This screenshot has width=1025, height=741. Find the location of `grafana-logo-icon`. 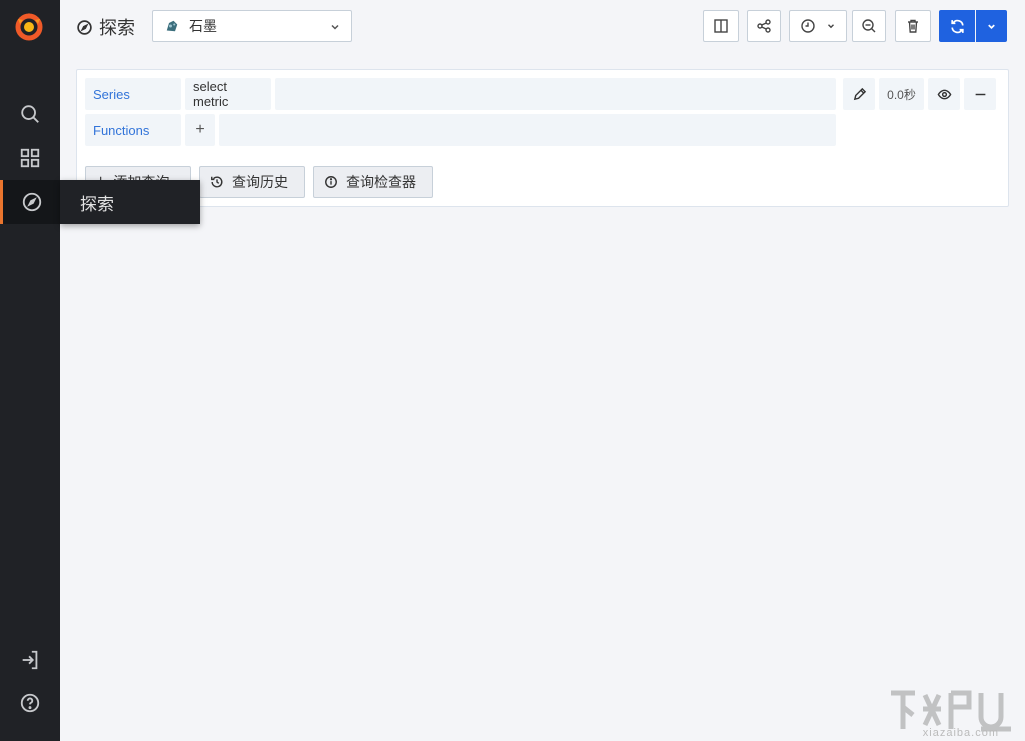

grafana-logo-icon is located at coordinates (29, 26).